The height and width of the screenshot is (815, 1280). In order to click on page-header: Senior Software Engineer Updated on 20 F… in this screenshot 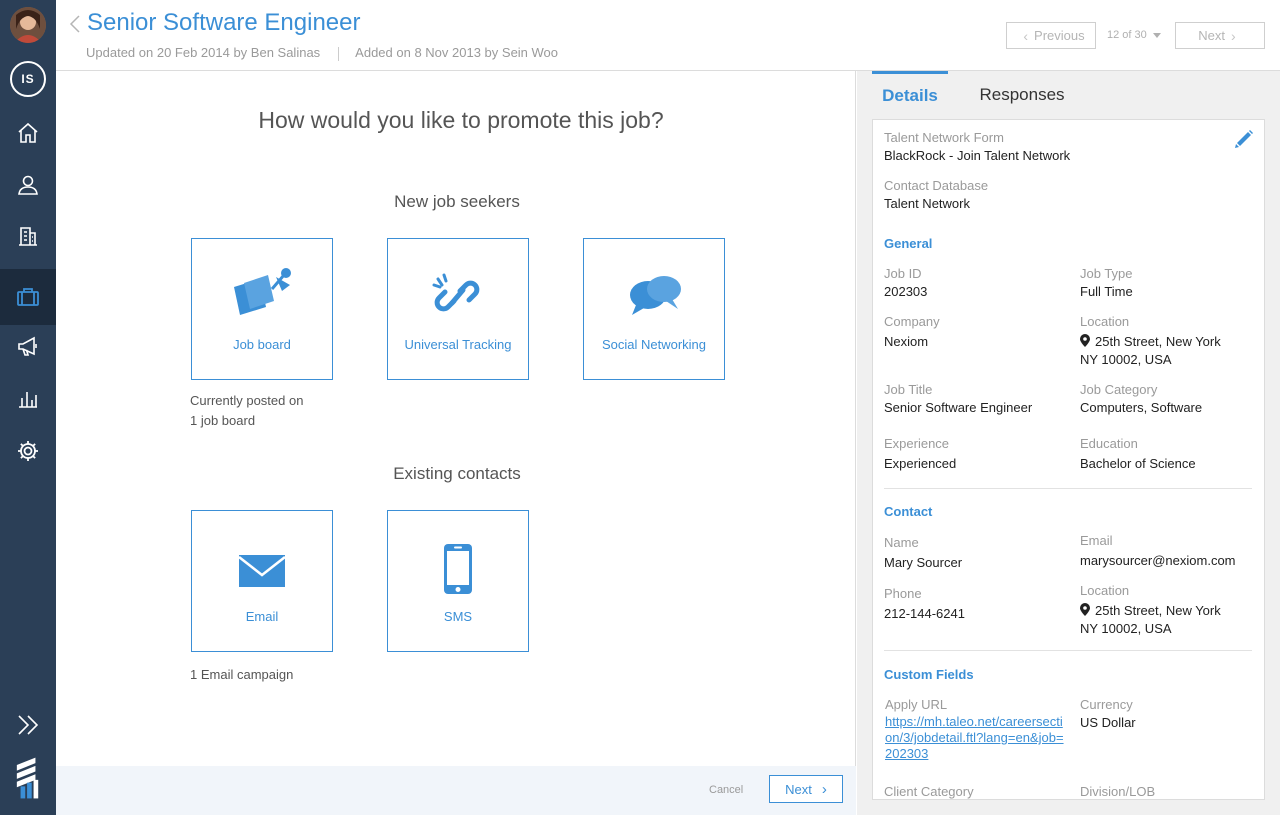, I will do `click(668, 35)`.